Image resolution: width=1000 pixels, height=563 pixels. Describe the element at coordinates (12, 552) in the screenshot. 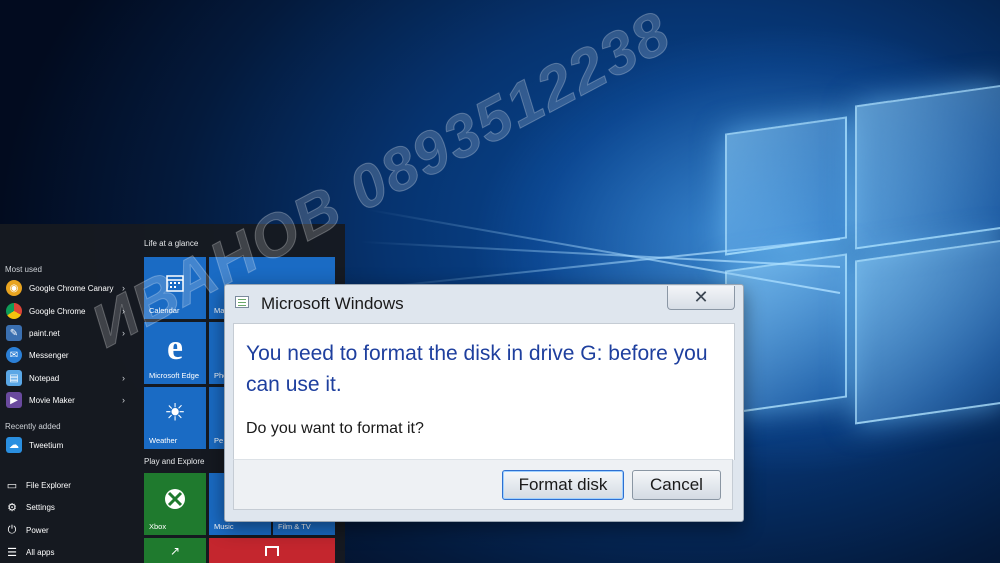

I see `all-apps-icon: ☰` at that location.